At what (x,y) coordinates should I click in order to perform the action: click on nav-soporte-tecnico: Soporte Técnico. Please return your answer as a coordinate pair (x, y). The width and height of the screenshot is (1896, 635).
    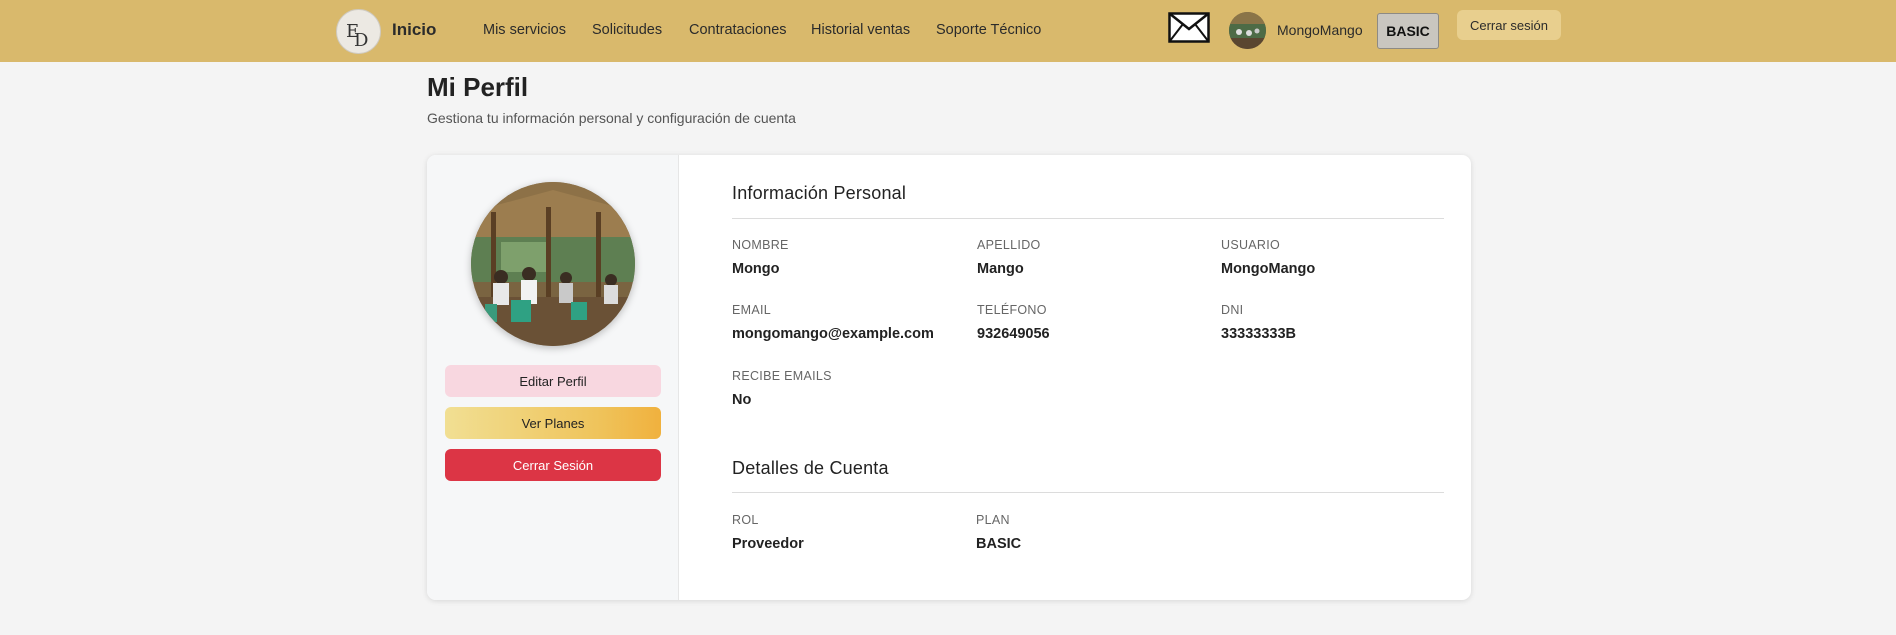
    Looking at the image, I should click on (988, 30).